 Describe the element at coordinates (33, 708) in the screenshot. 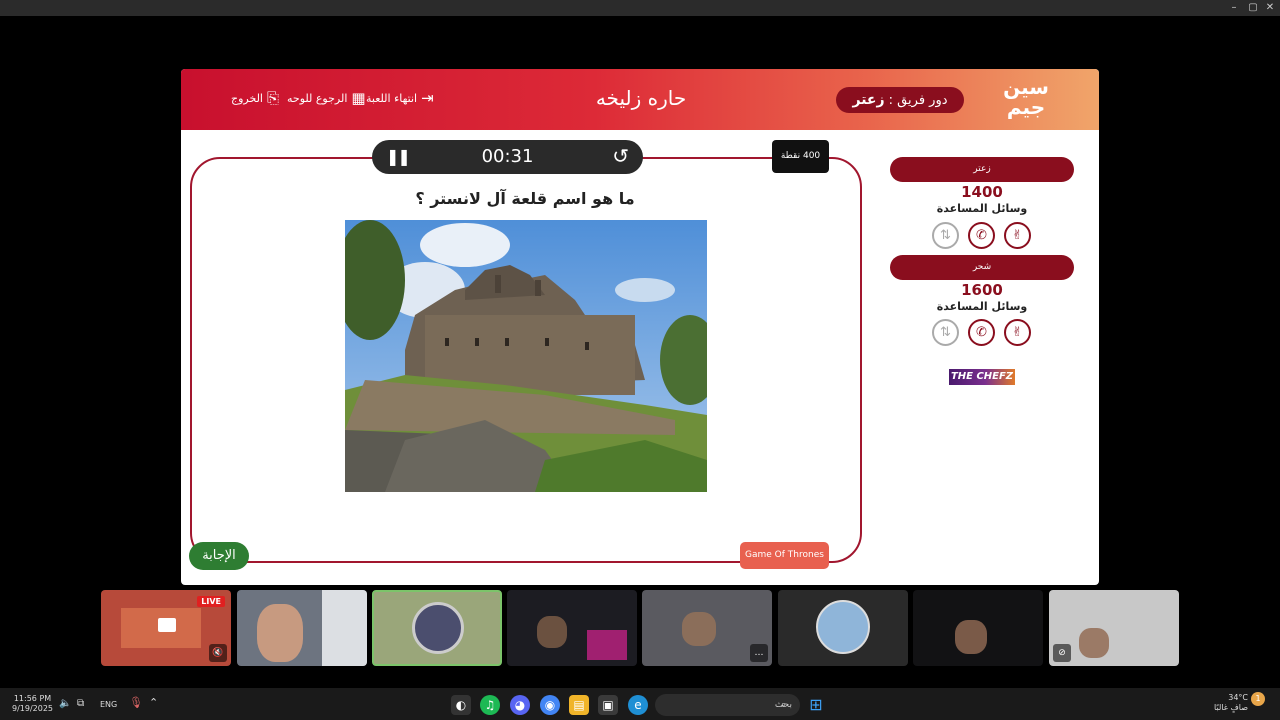

I see `clock-date: 9/19/2025` at that location.